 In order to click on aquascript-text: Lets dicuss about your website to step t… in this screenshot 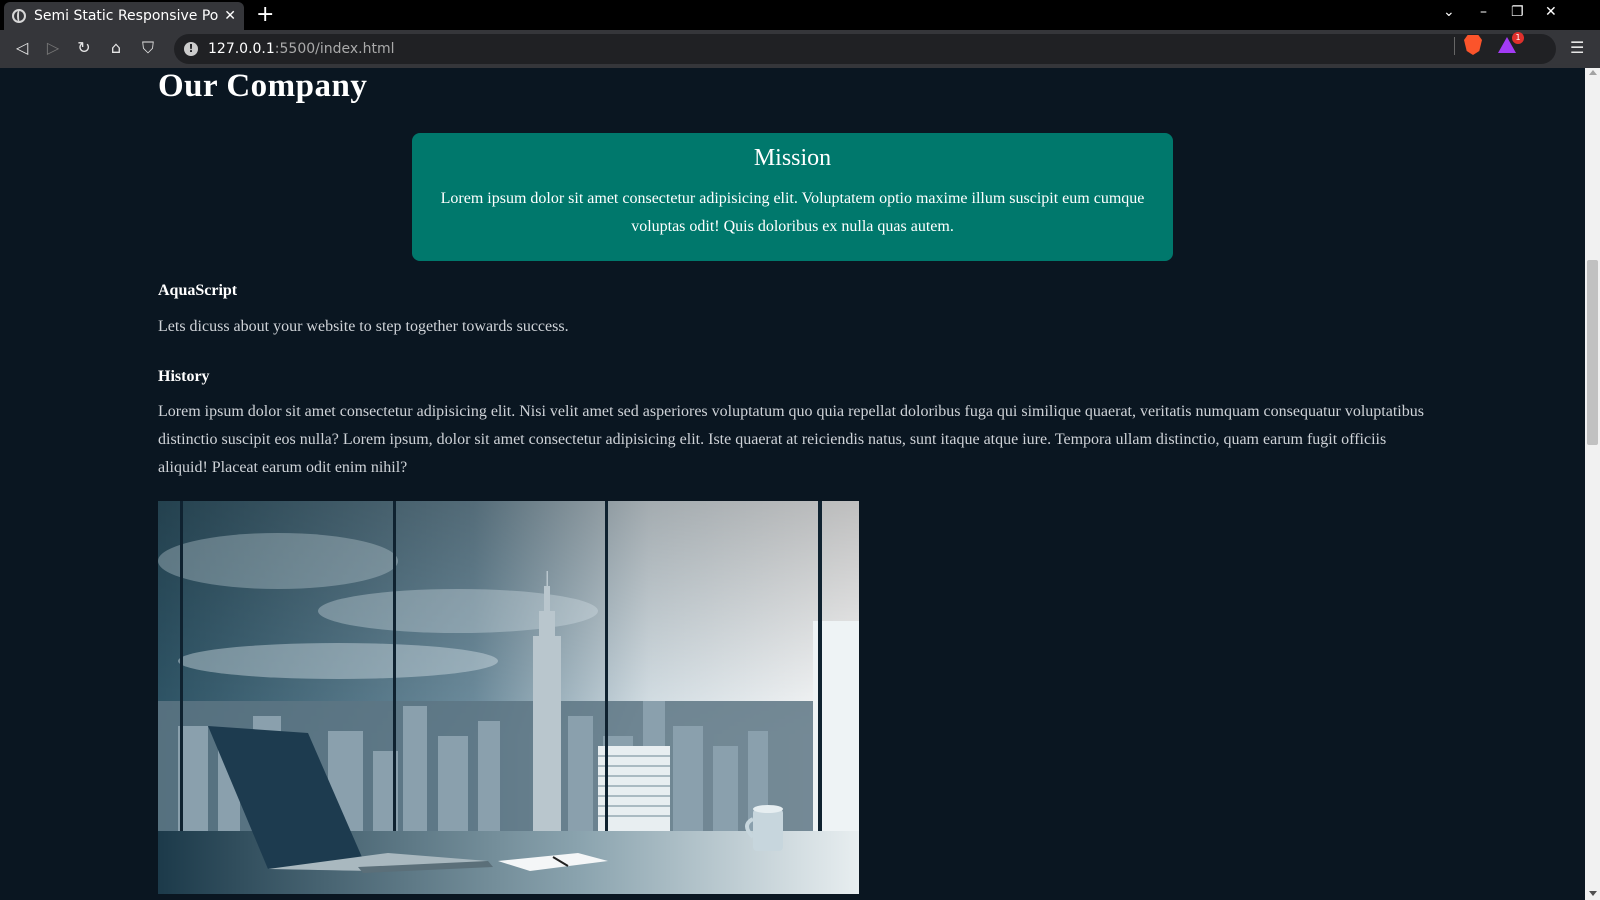, I will do `click(363, 326)`.